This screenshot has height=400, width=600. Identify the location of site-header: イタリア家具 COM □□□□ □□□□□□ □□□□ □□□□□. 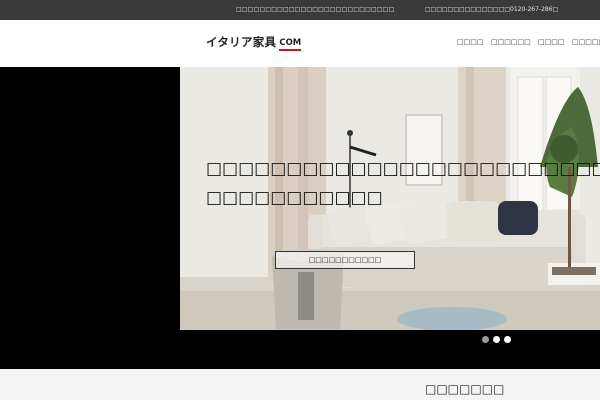
(300, 43).